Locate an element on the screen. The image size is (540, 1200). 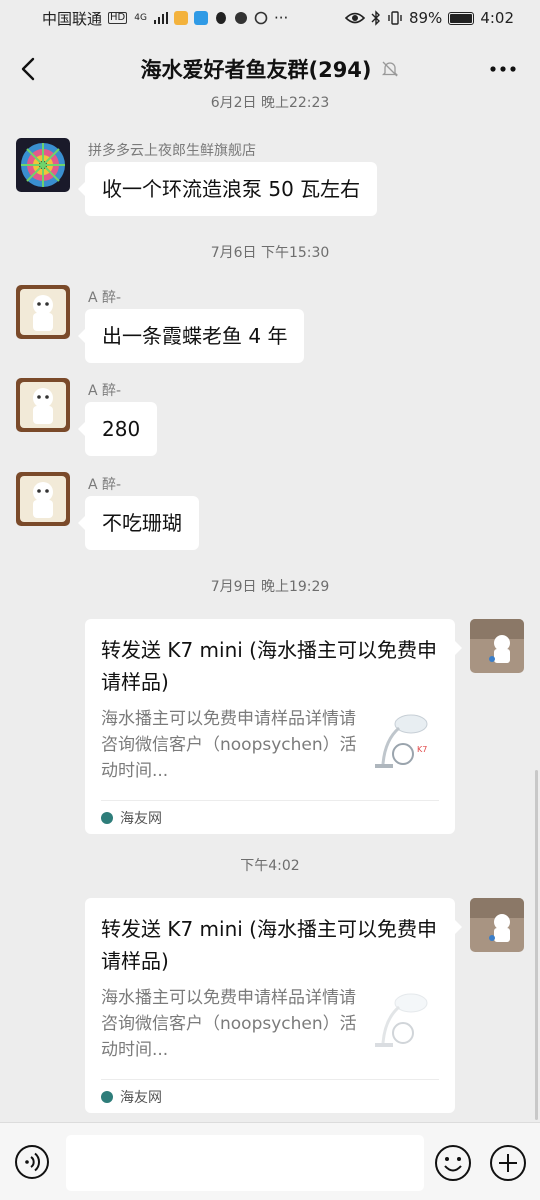
voice-icon is located at coordinates (32, 1162).